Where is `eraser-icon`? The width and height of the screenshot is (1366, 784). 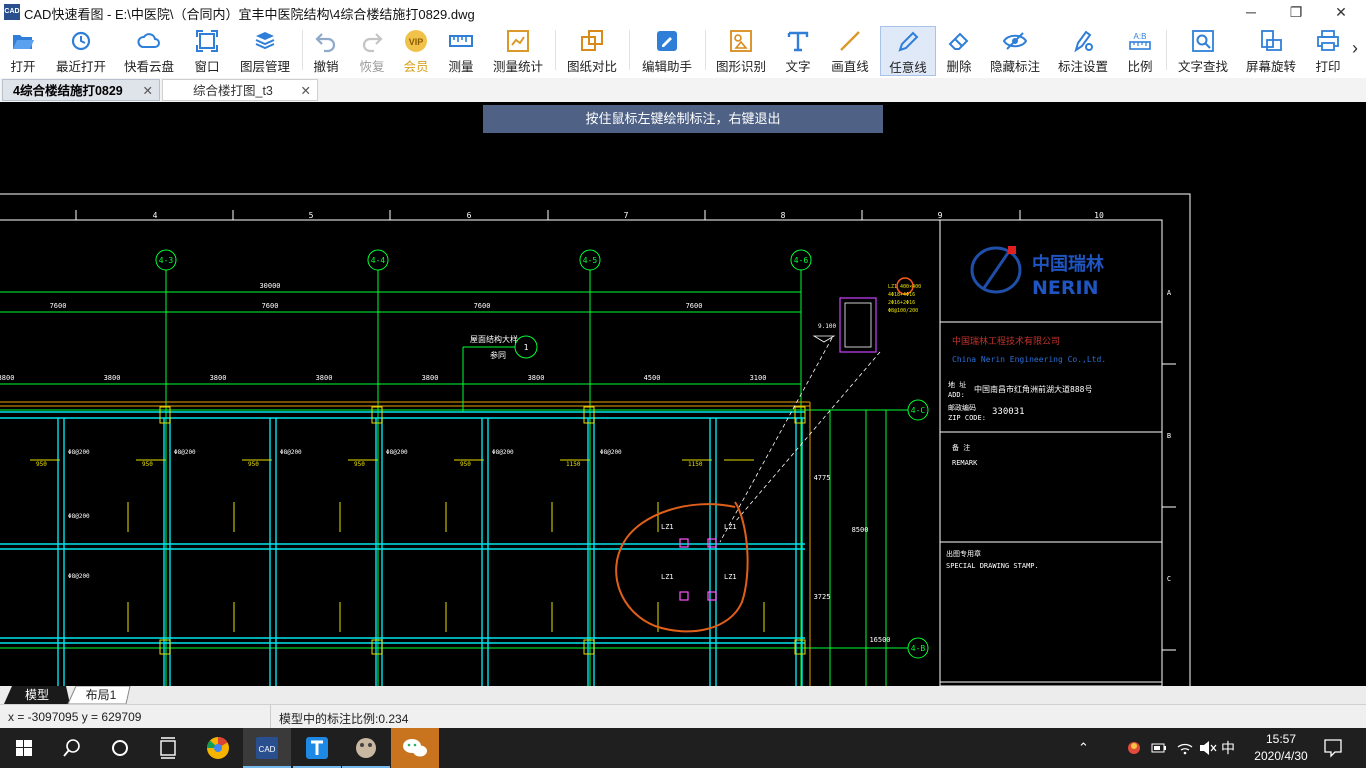 eraser-icon is located at coordinates (958, 41).